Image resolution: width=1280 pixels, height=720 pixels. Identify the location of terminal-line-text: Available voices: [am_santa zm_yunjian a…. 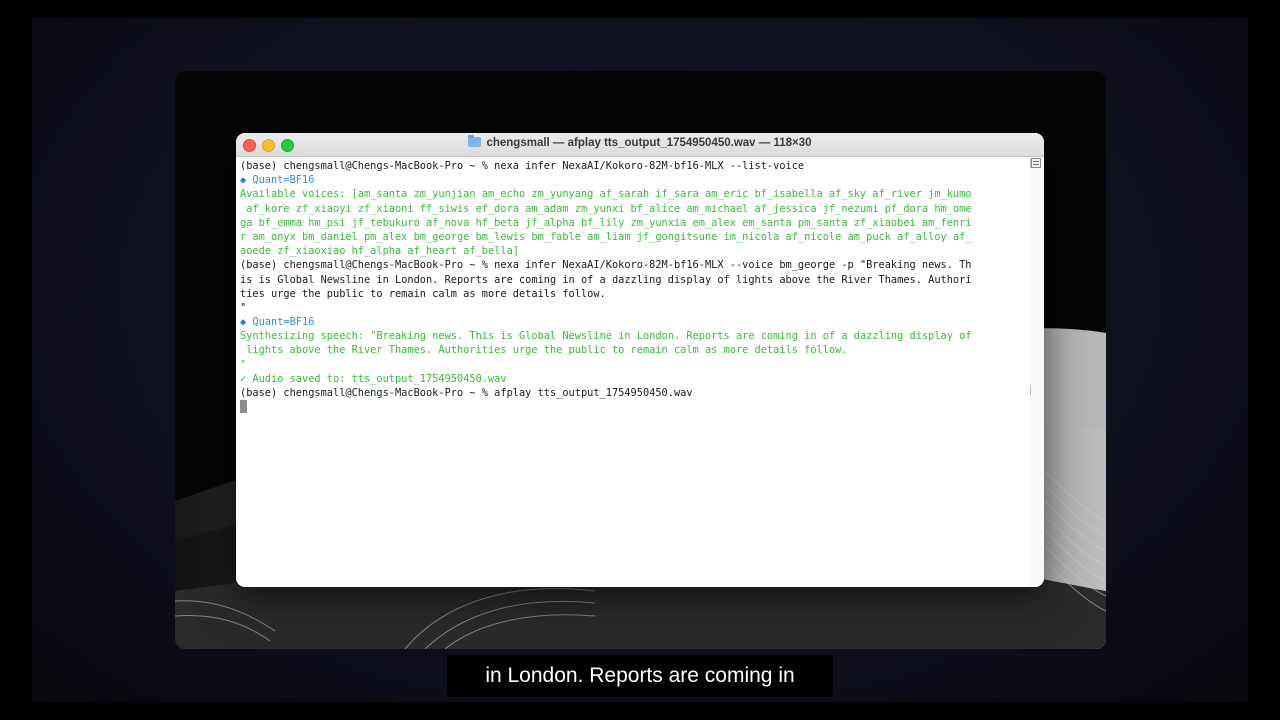
(606, 194).